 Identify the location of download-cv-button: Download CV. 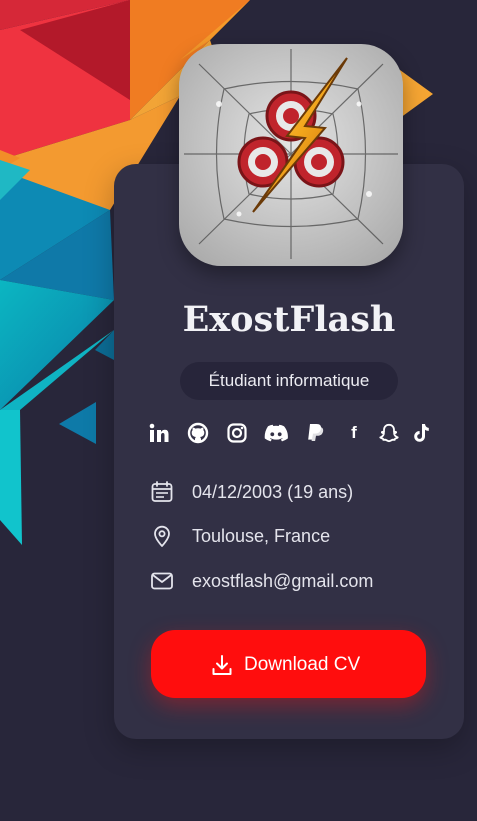
(288, 664).